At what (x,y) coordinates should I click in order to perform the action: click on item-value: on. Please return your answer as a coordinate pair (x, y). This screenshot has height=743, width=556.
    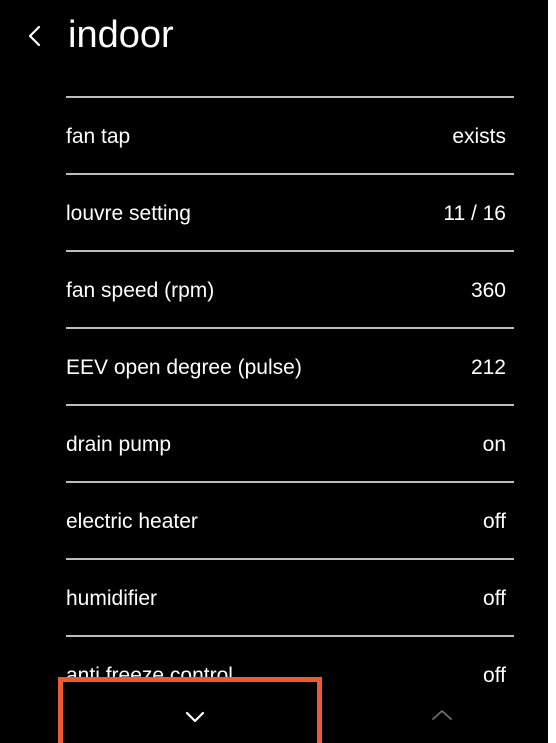
    Looking at the image, I should click on (494, 444).